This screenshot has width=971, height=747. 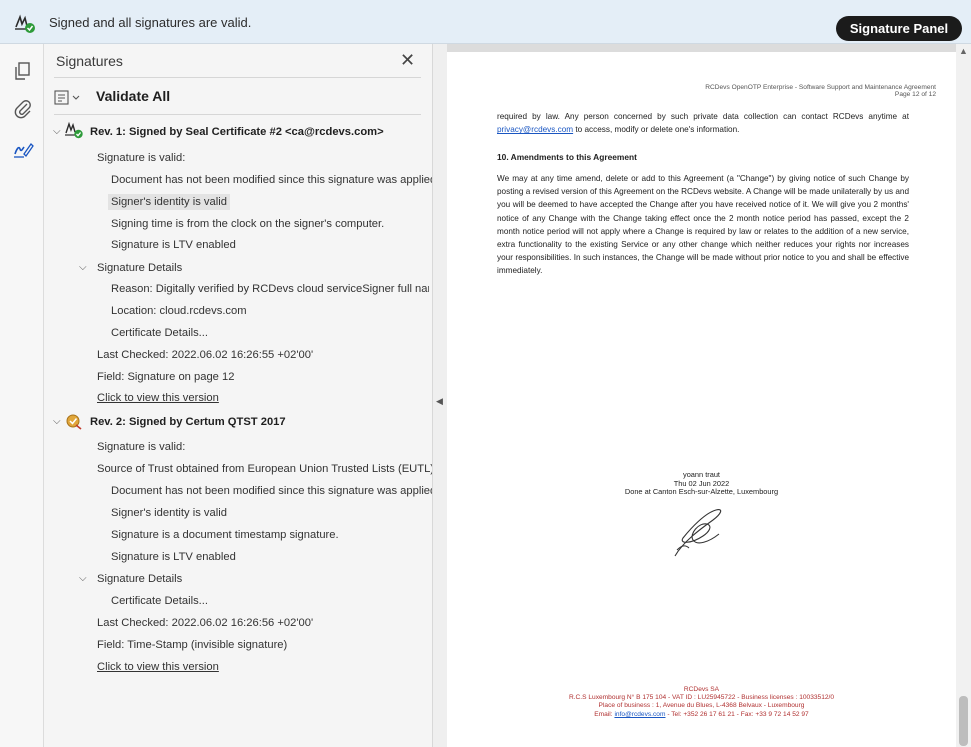 I want to click on rev1-identity: Signer's identity is valid, so click(x=169, y=202).